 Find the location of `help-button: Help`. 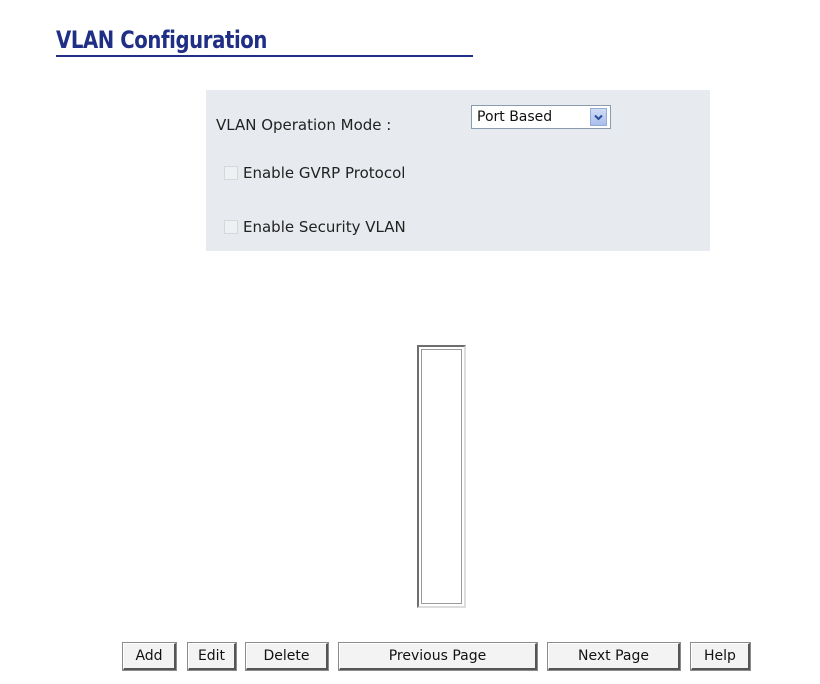

help-button: Help is located at coordinates (720, 656).